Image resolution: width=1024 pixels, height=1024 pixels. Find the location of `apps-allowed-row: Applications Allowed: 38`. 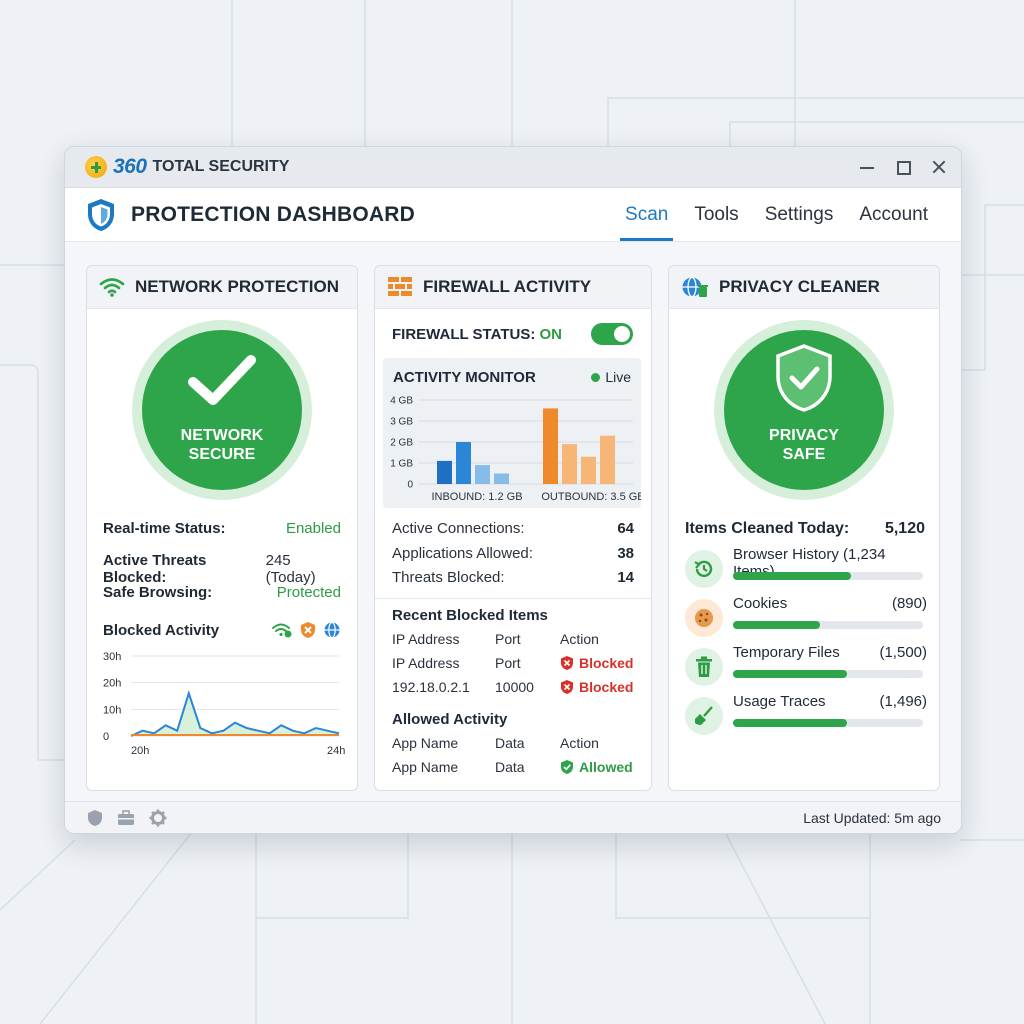

apps-allowed-row: Applications Allowed: 38 is located at coordinates (513, 553).